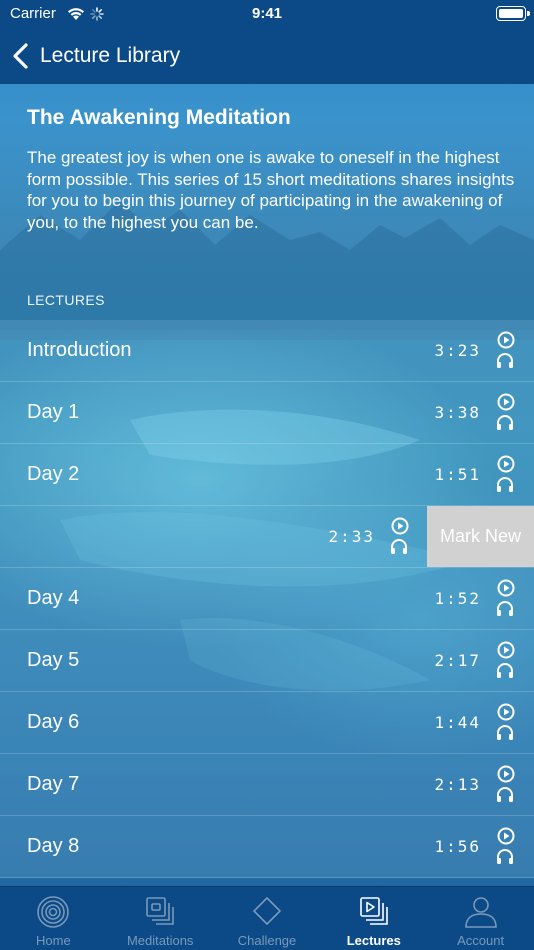  Describe the element at coordinates (373, 940) in the screenshot. I see `tab-label: Lectures` at that location.